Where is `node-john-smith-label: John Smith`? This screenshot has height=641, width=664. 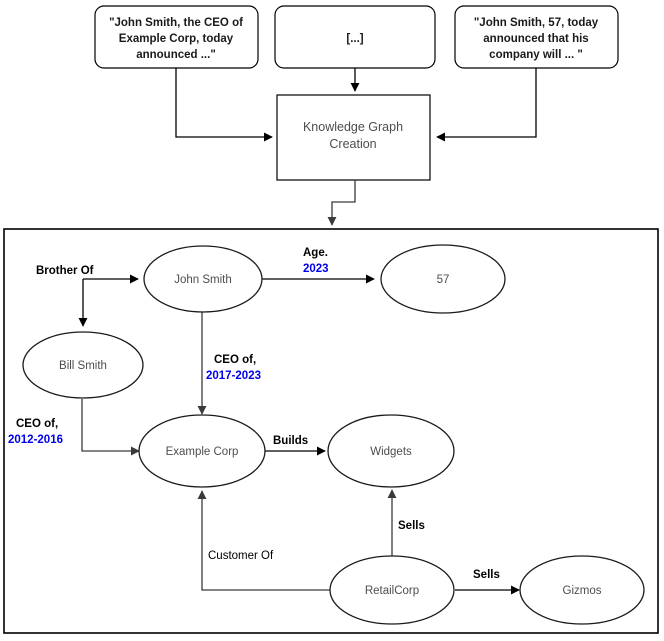
node-john-smith-label: John Smith is located at coordinates (203, 280).